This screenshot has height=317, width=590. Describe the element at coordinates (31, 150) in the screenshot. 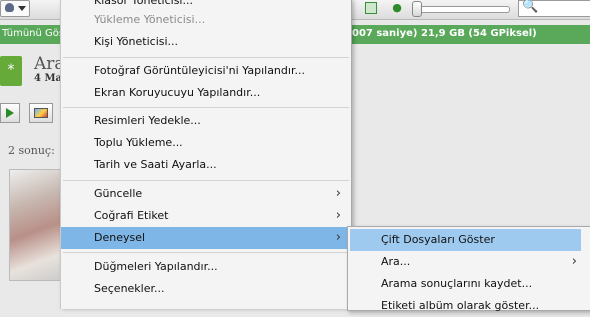

I see `results-count: 2 sonuç:` at that location.